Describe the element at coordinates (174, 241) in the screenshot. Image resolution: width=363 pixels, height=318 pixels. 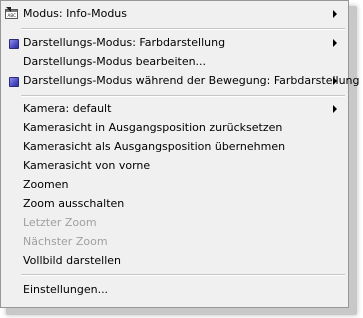
I see `menu-item-naechster-zoom: Nächster Zoom` at that location.